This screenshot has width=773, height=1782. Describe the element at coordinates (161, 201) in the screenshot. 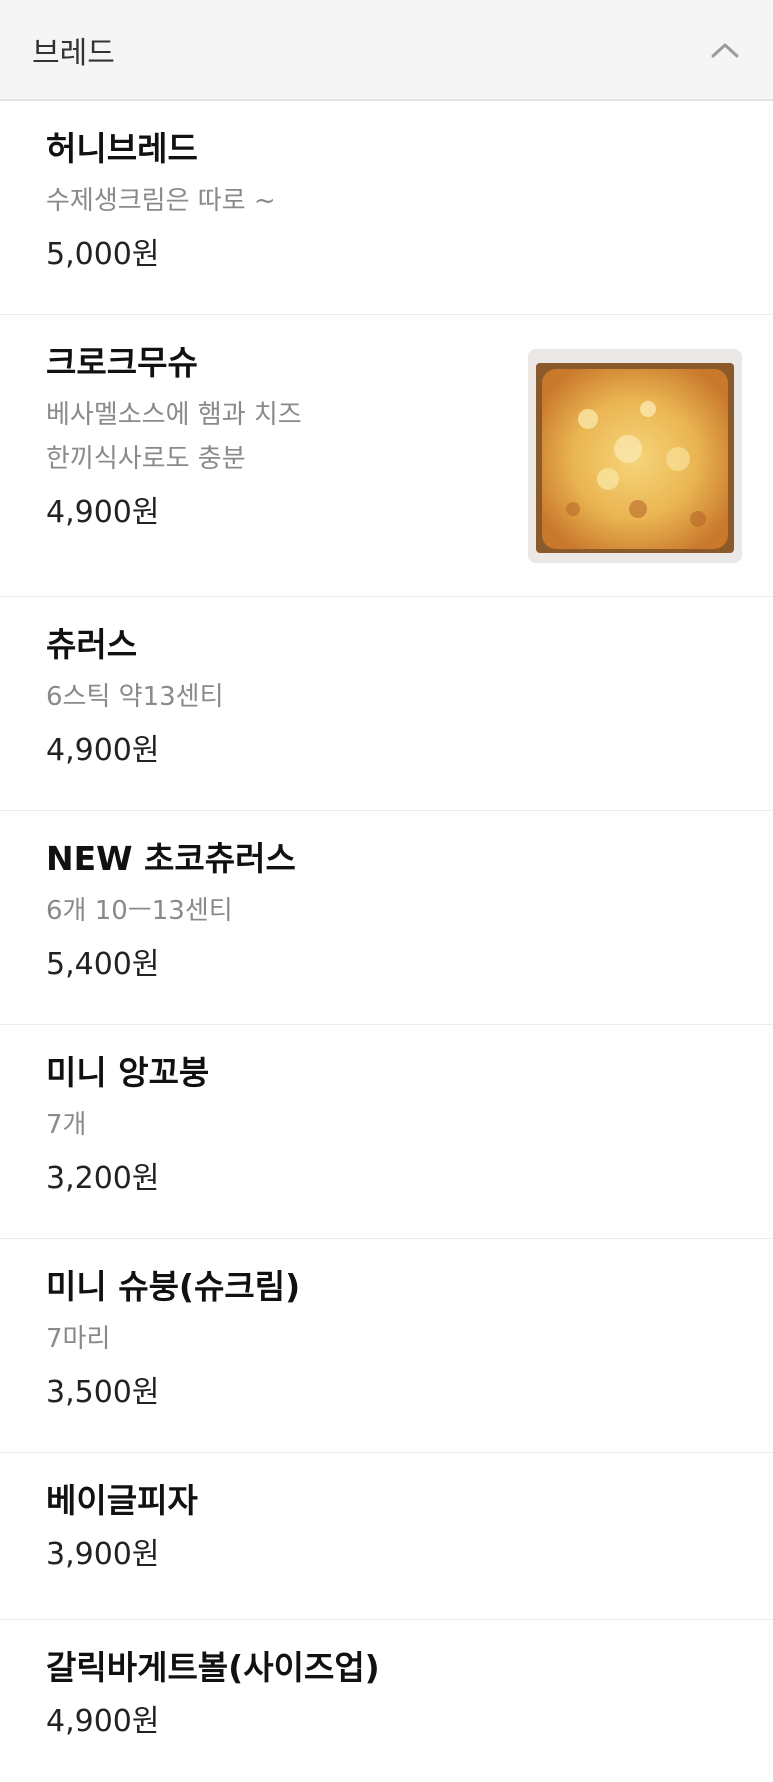

I see `menu-item-description: 수제생크림은 따로 ~` at that location.